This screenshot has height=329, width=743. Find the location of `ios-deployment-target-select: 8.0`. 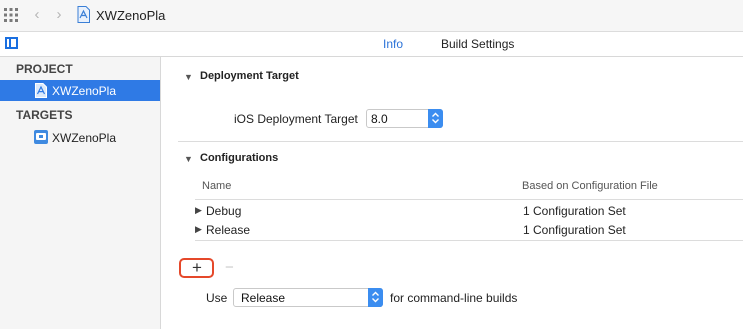

ios-deployment-target-select: 8.0 is located at coordinates (404, 118).